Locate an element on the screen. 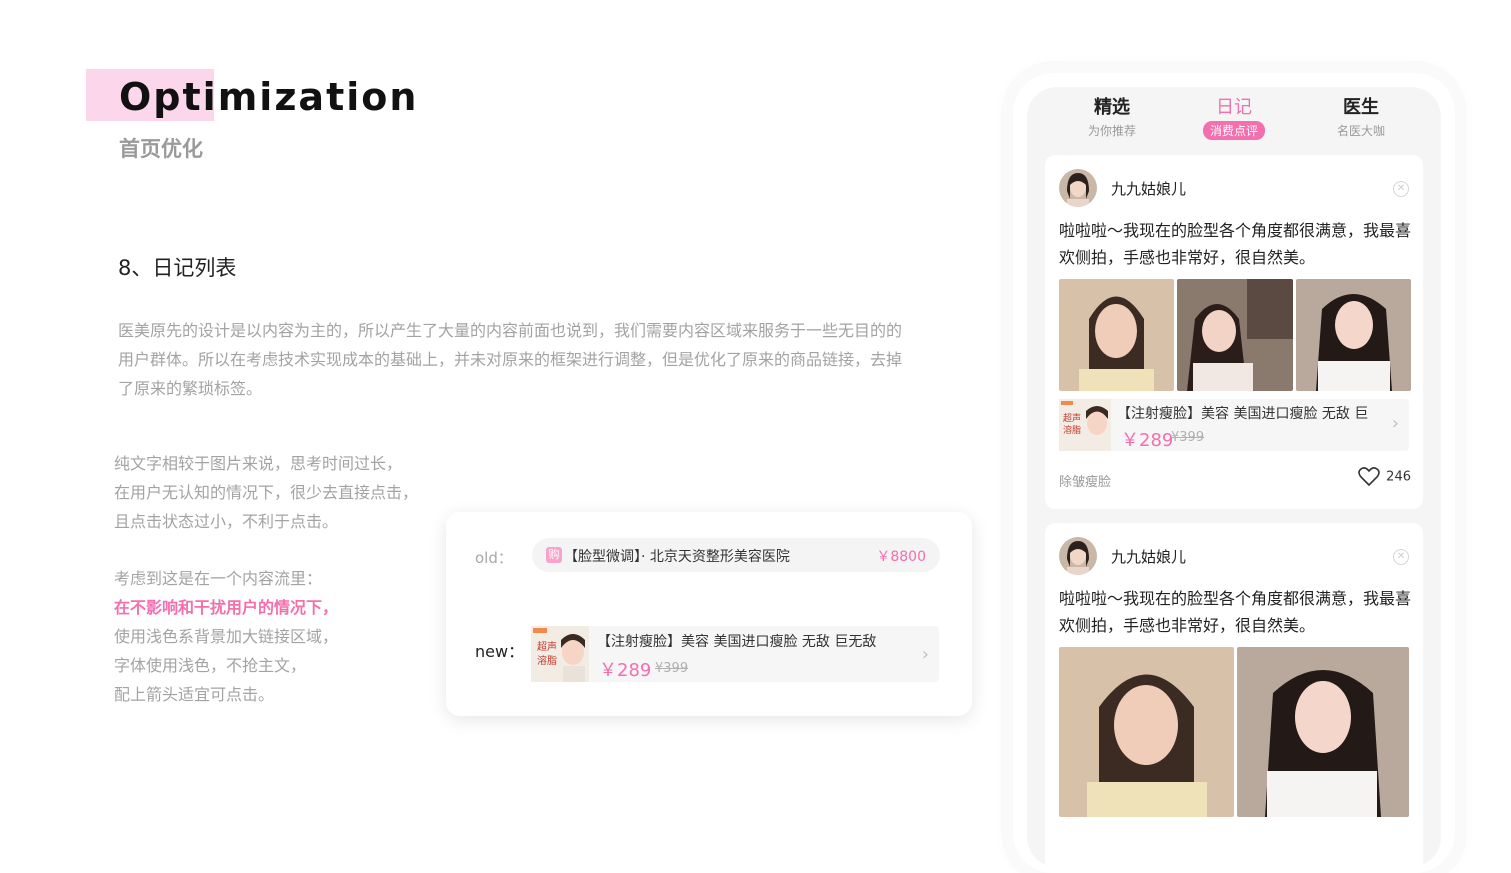 This screenshot has width=1511, height=873. like-count: 246 is located at coordinates (1398, 477).